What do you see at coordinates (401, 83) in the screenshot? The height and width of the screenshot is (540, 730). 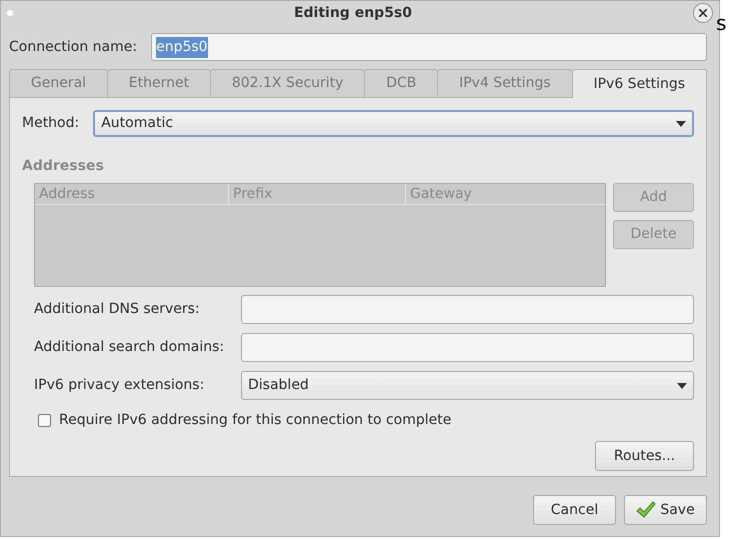 I see `tab: DCB` at bounding box center [401, 83].